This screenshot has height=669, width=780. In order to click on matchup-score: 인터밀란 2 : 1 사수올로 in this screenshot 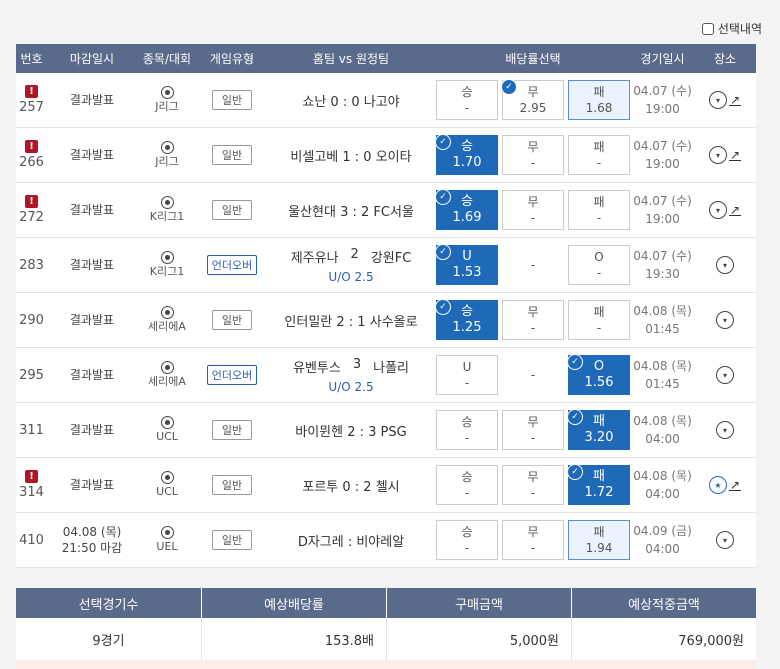, I will do `click(351, 322)`.